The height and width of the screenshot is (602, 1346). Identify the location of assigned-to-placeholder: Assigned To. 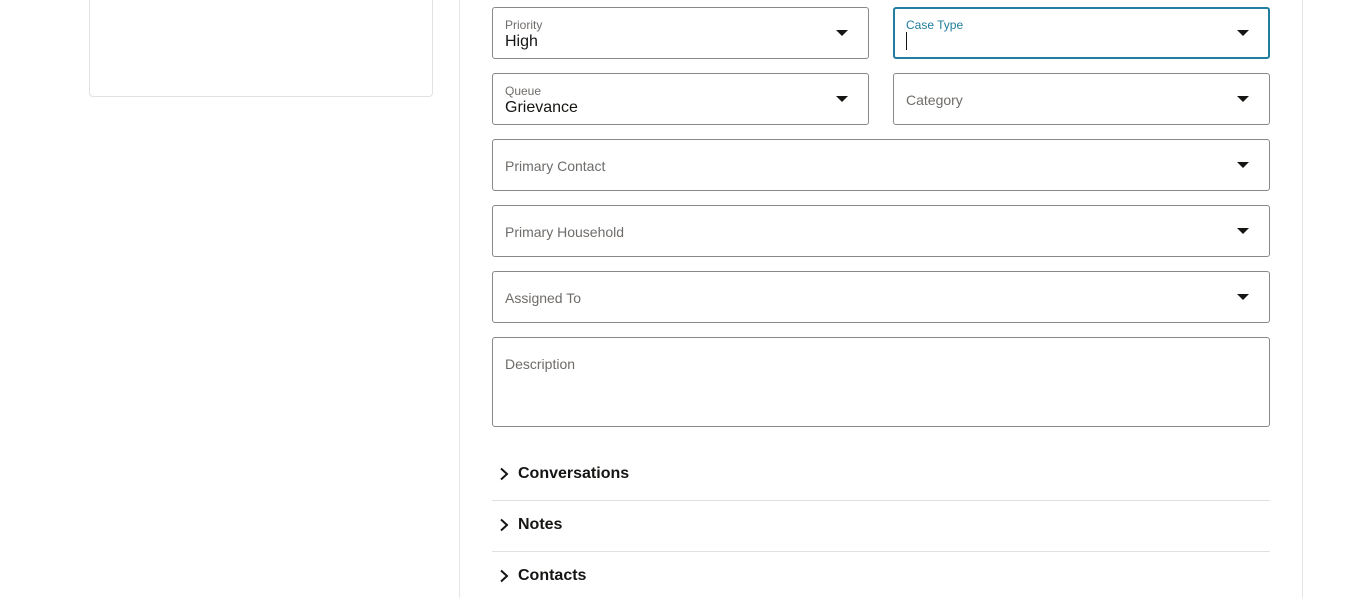
(543, 298).